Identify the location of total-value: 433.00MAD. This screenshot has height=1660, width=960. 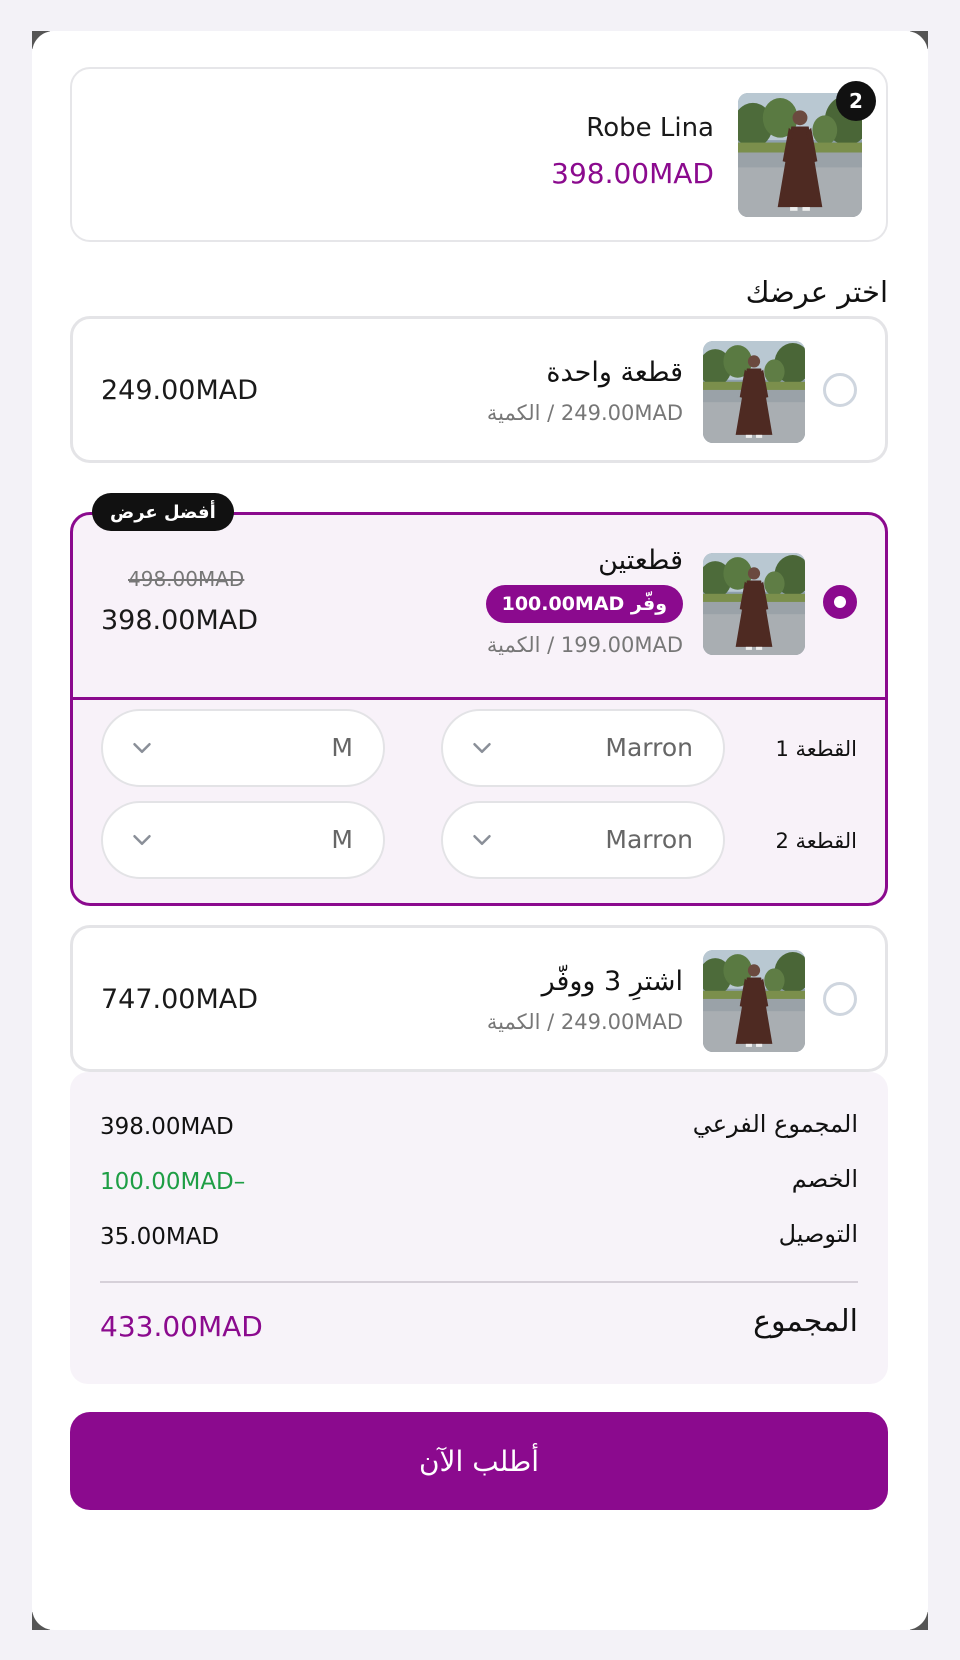
(181, 1326).